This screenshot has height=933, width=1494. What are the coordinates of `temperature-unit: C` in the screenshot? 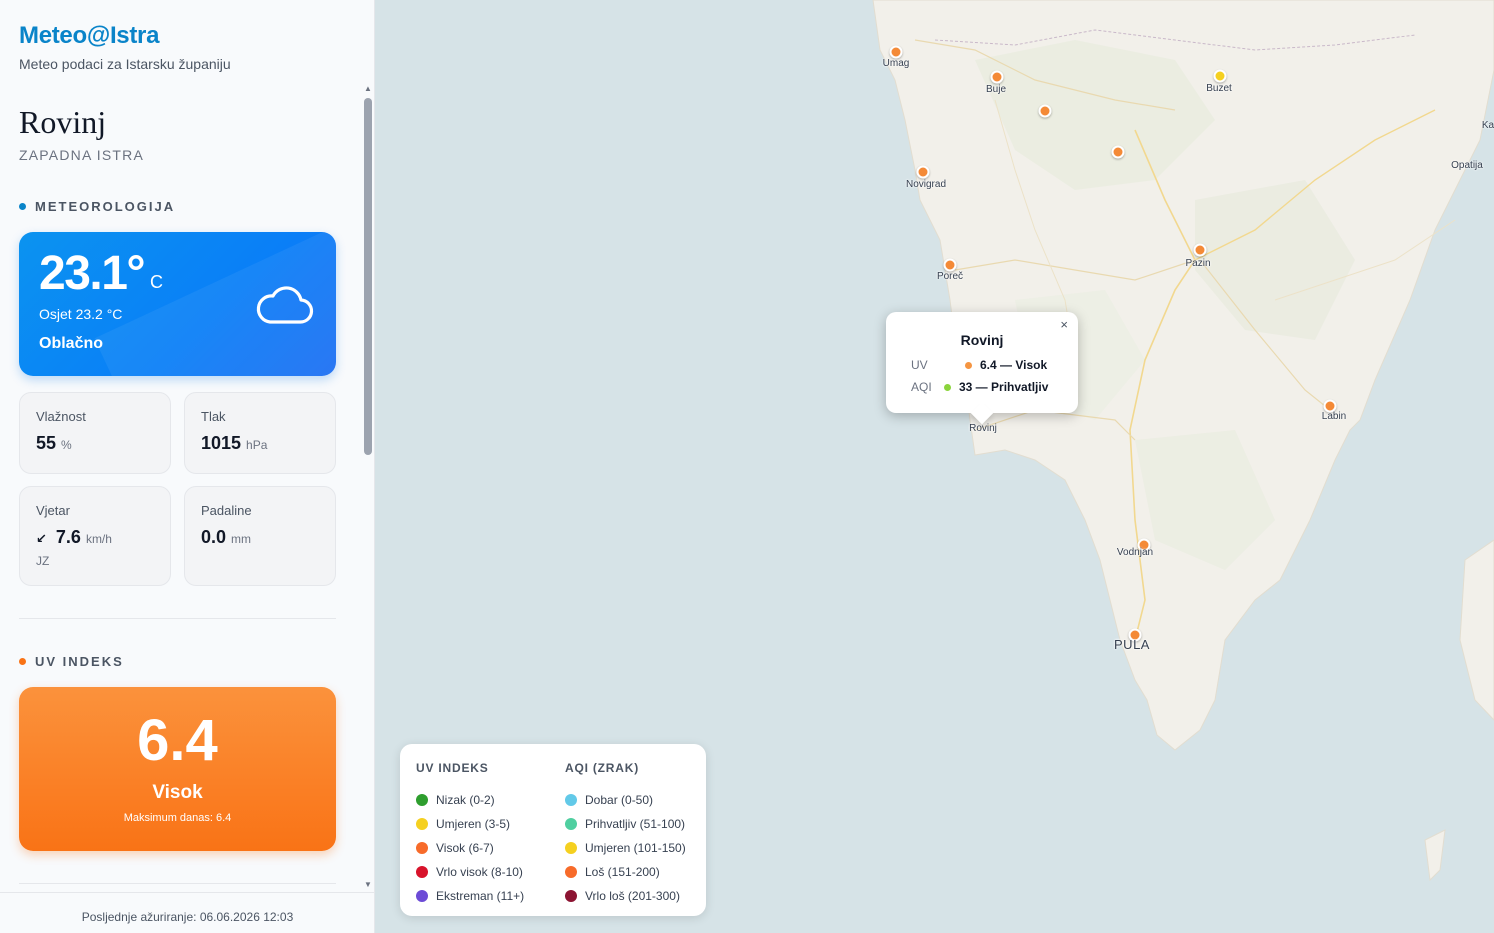 It's located at (156, 282).